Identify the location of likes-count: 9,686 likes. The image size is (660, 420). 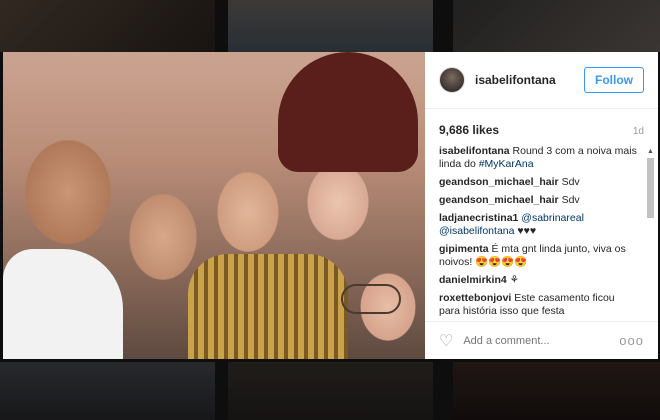
(469, 130).